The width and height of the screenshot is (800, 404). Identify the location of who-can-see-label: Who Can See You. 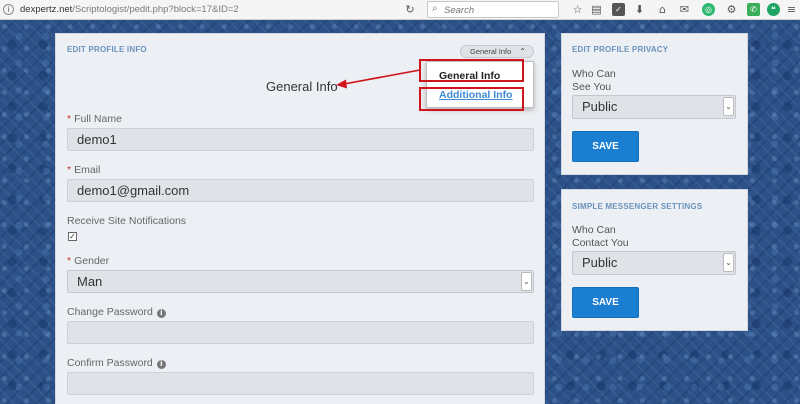
(594, 80).